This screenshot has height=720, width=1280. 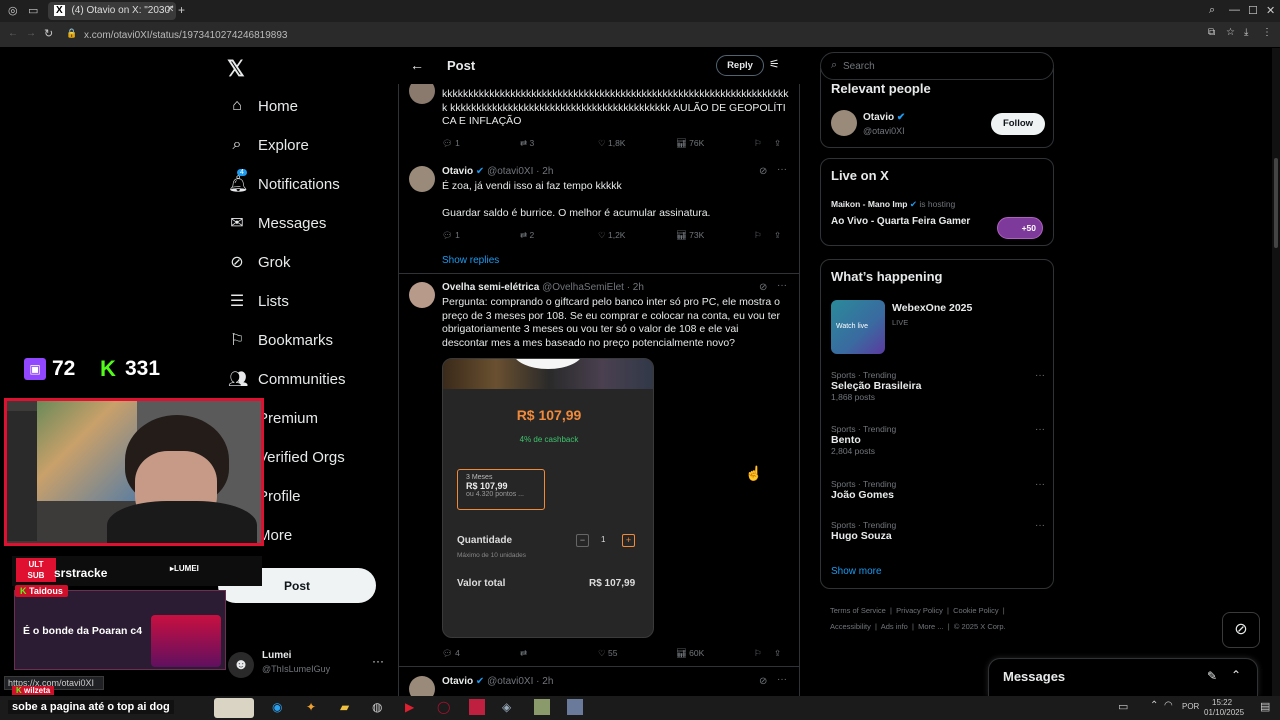 I want to click on forward-icon: →, so click(x=31, y=33).